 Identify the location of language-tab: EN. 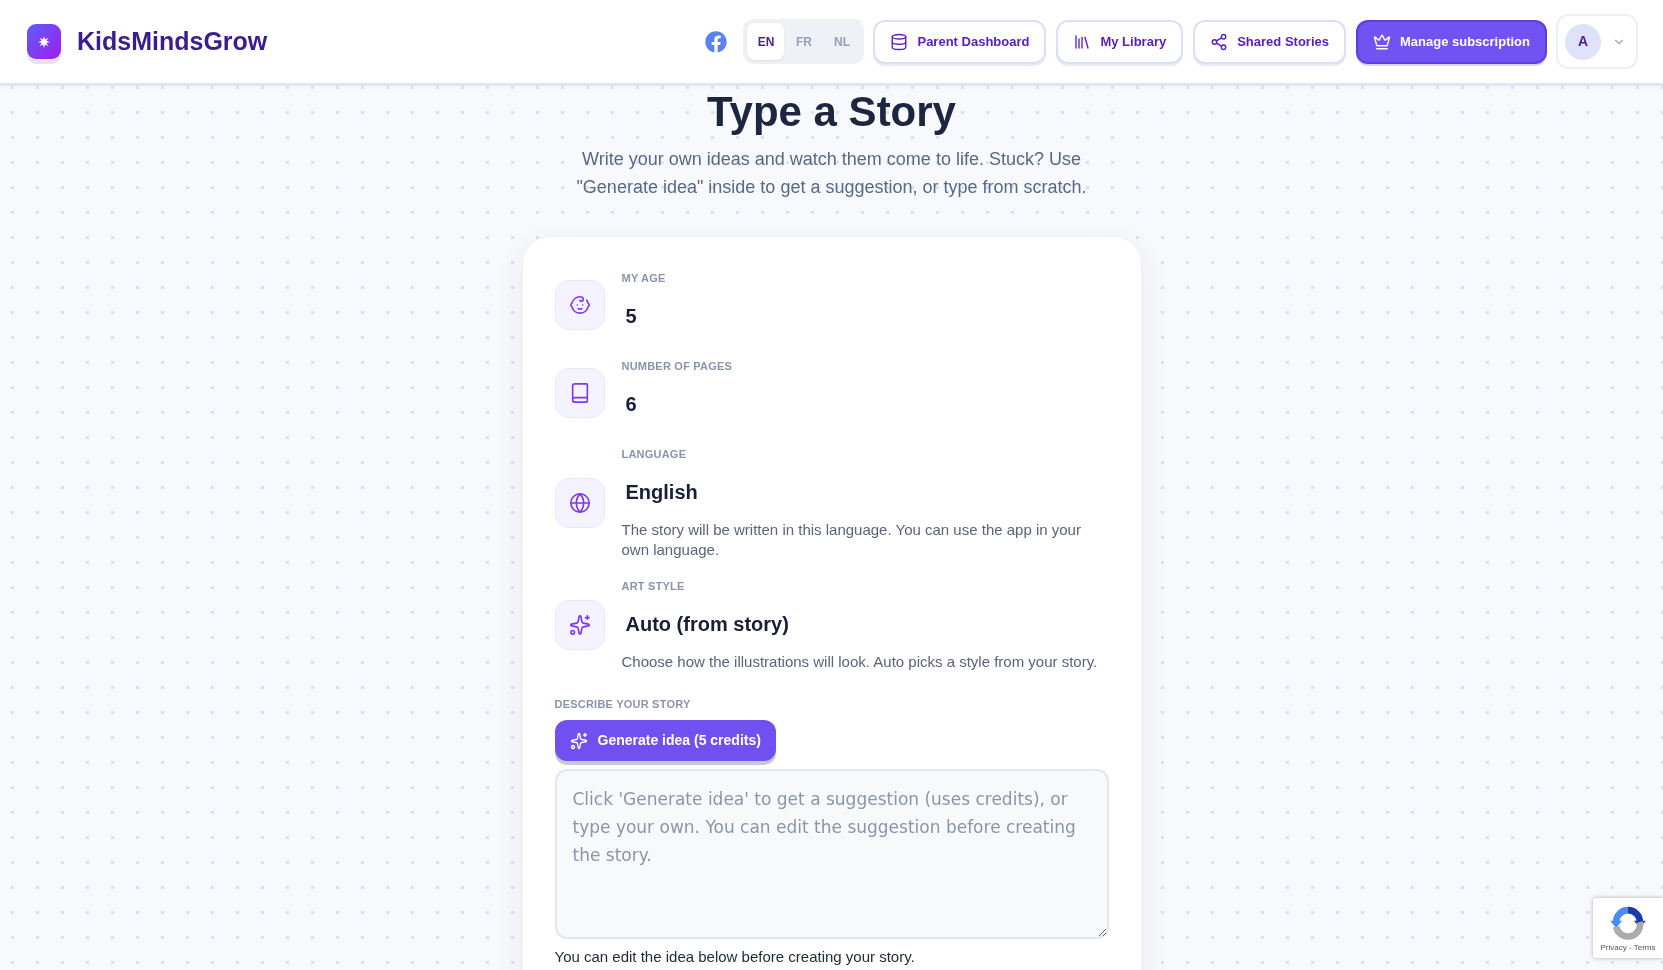
(766, 41).